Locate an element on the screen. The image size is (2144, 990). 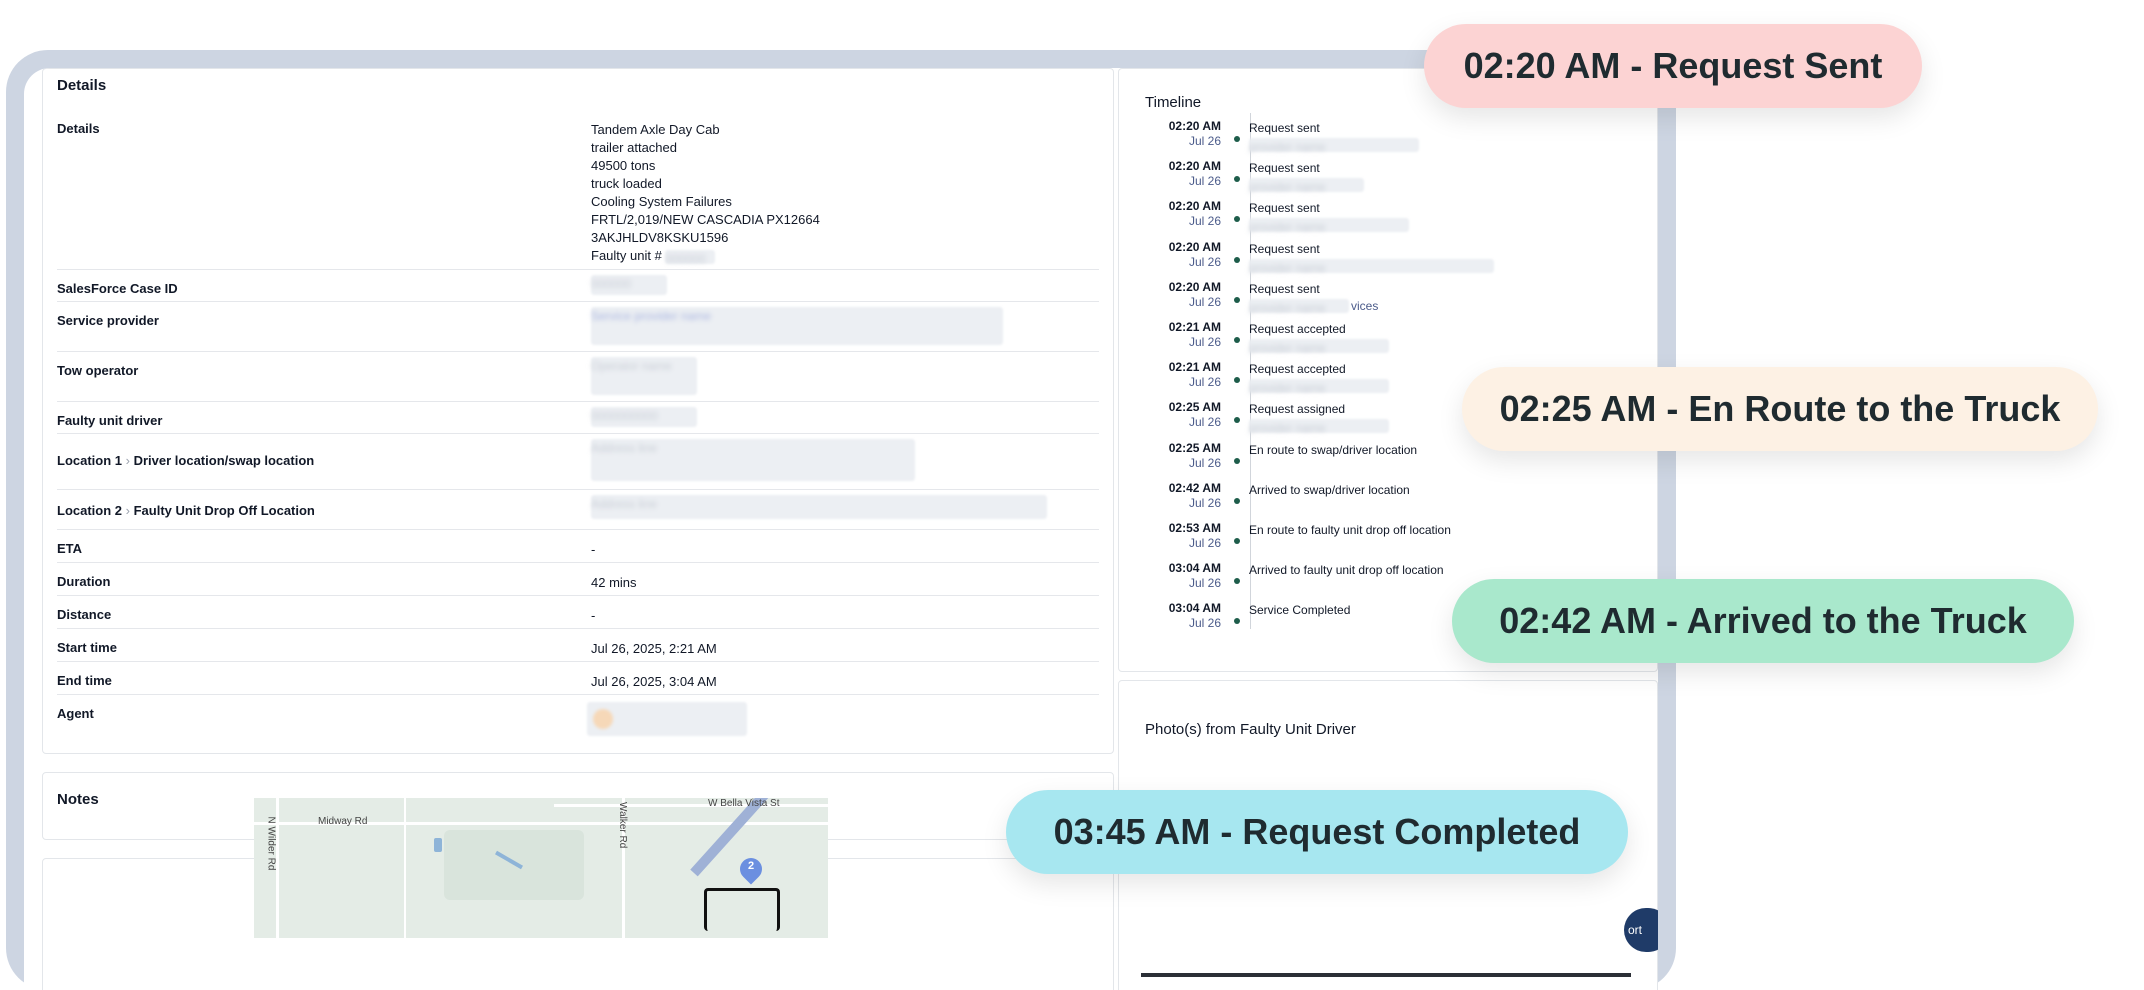
detail-row-tow-operator: Tow operator Operator name is located at coordinates (578, 376).